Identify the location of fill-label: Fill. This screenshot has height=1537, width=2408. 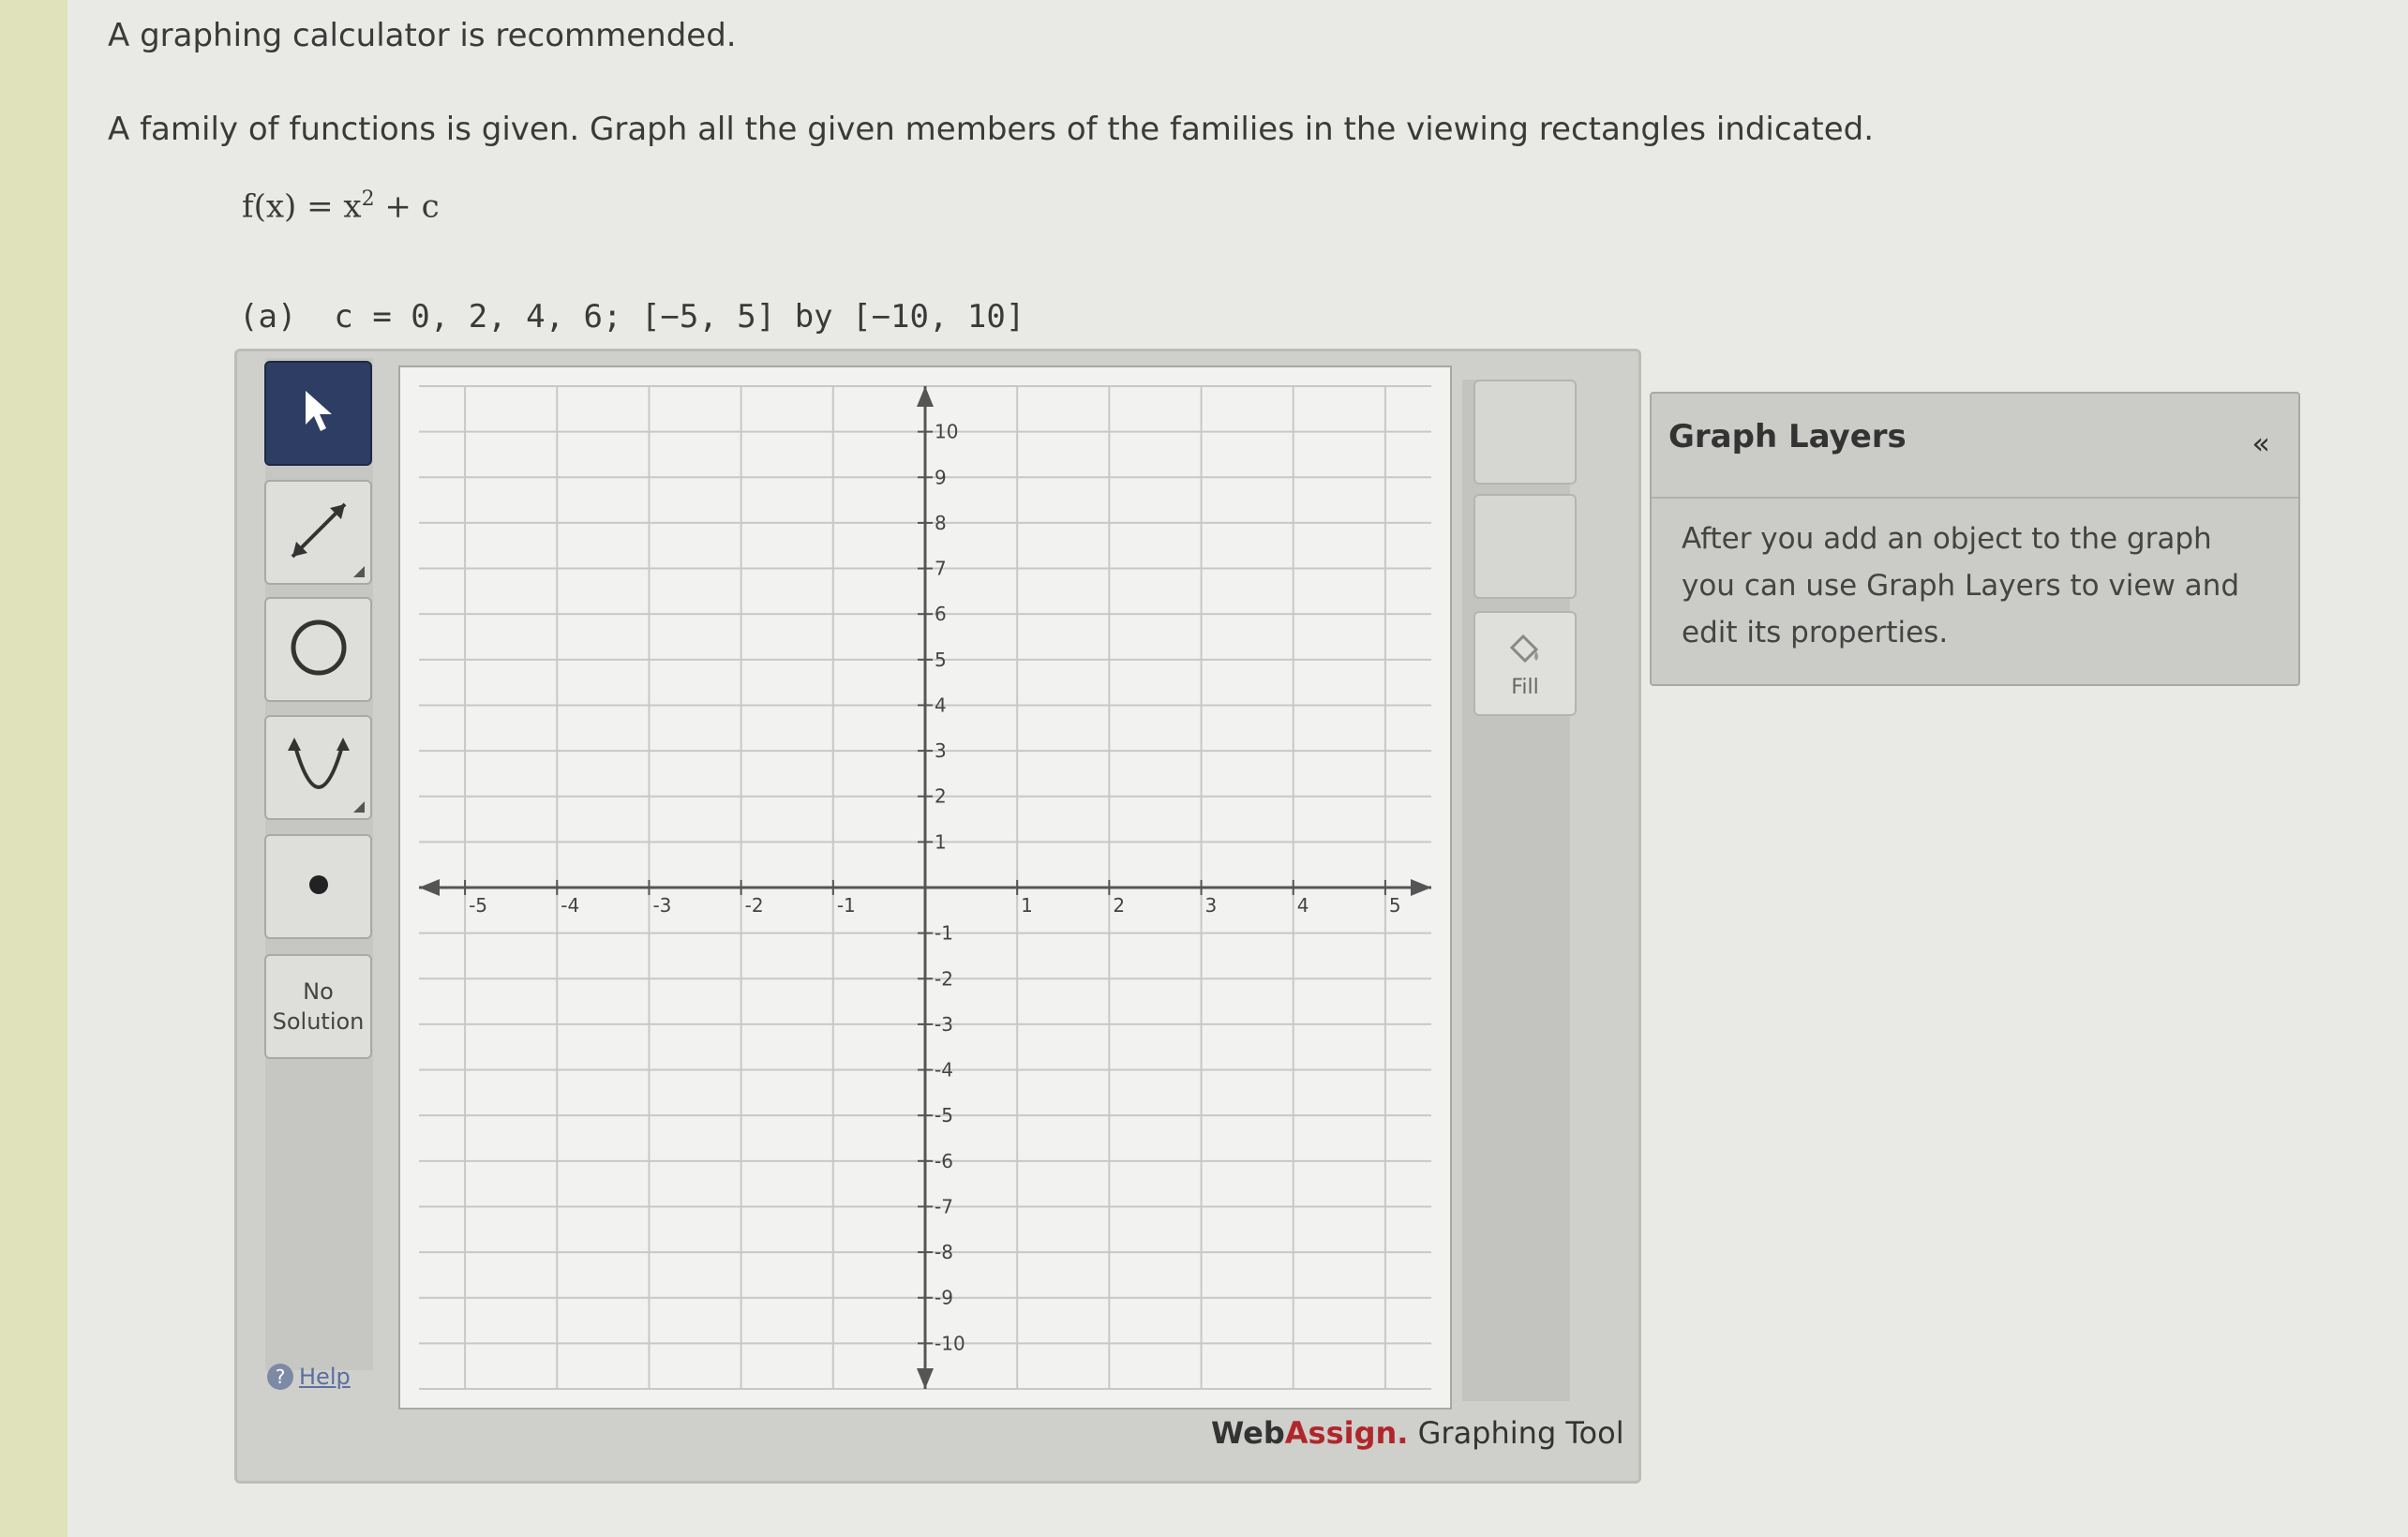
(1525, 687).